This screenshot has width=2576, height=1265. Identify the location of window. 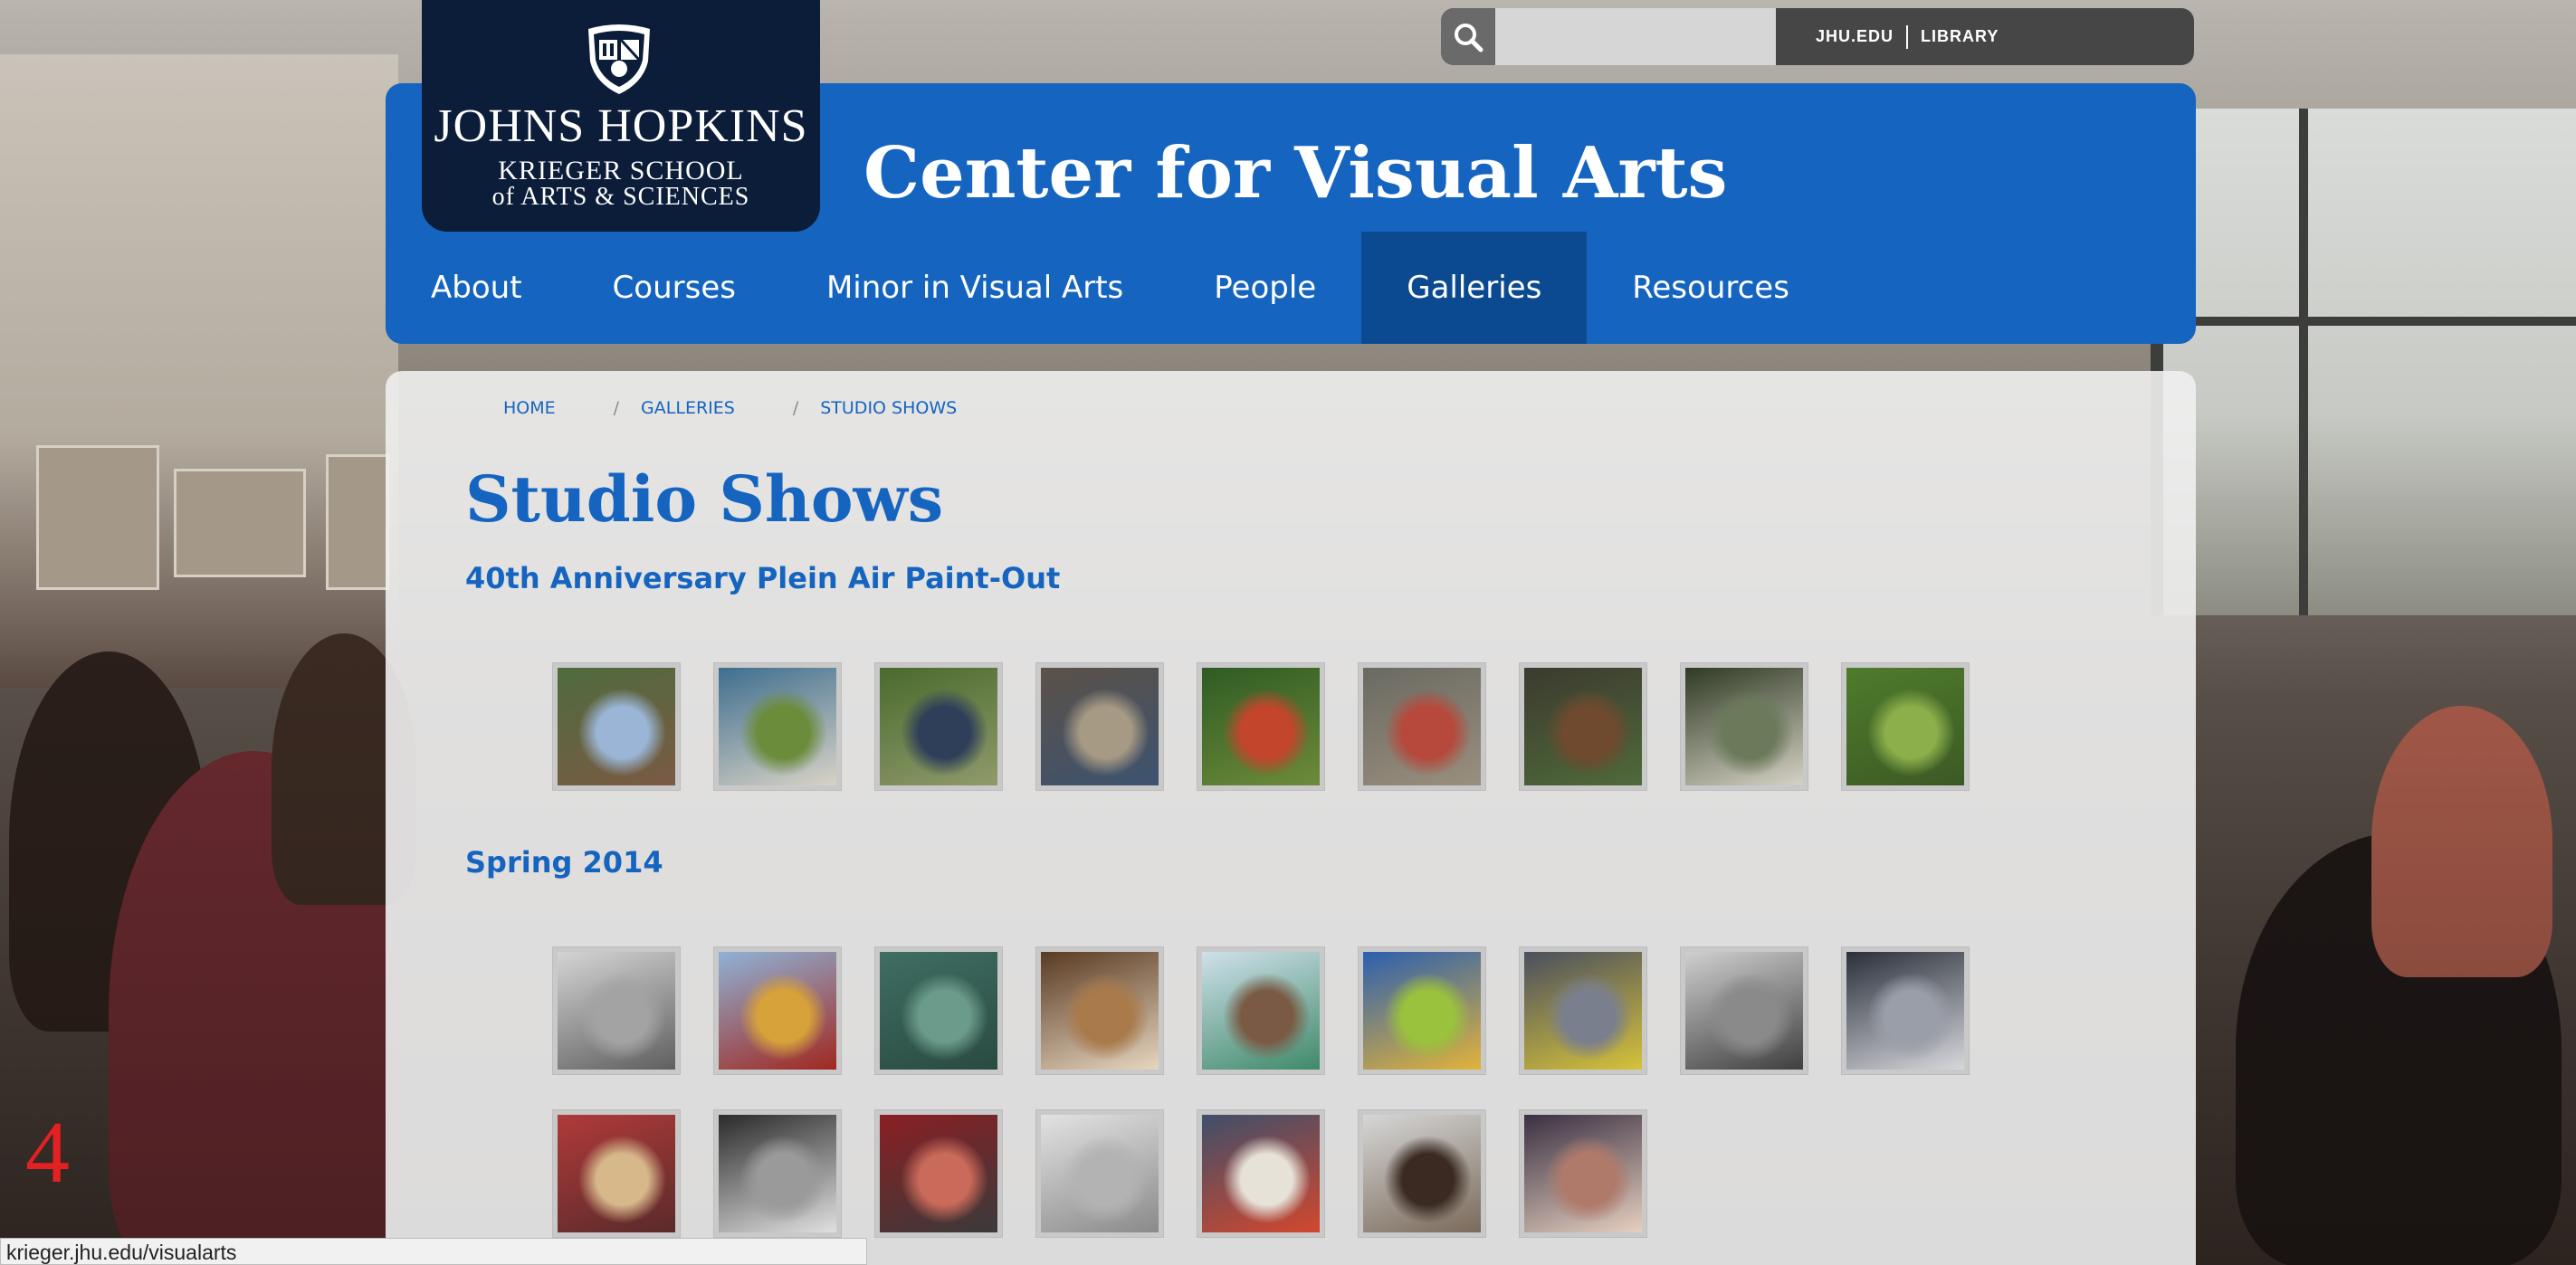
(2364, 362).